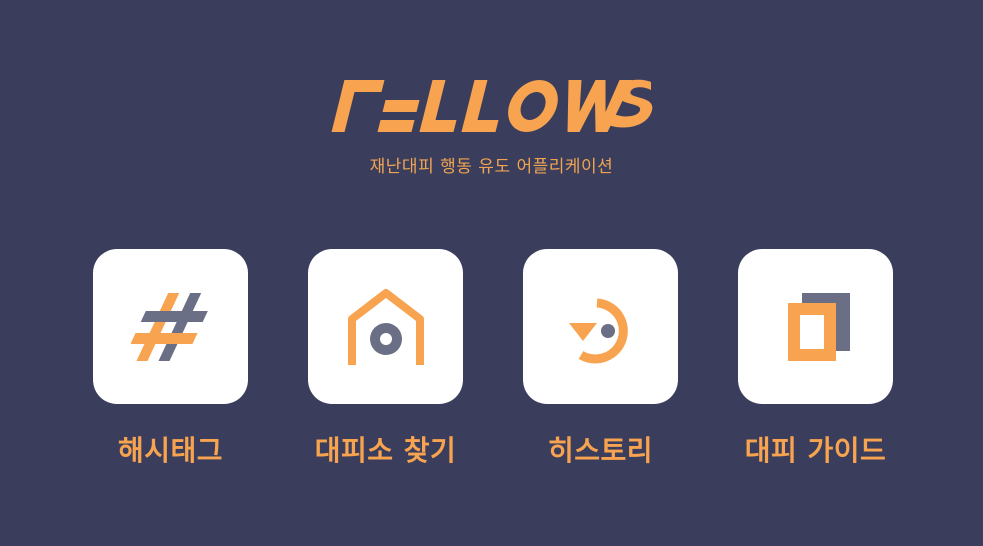 The width and height of the screenshot is (983, 546). I want to click on menu-item-hashtag: 해시태그, so click(170, 360).